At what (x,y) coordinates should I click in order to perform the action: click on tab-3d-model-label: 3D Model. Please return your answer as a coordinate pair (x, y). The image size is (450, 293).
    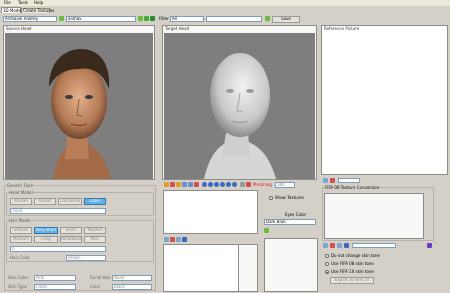
    Looking at the image, I should click on (12, 10).